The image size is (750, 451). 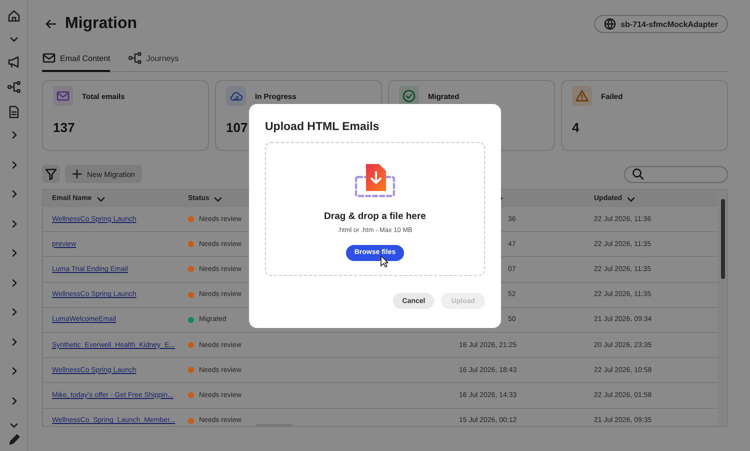 I want to click on tab: Journeys, so click(x=153, y=60).